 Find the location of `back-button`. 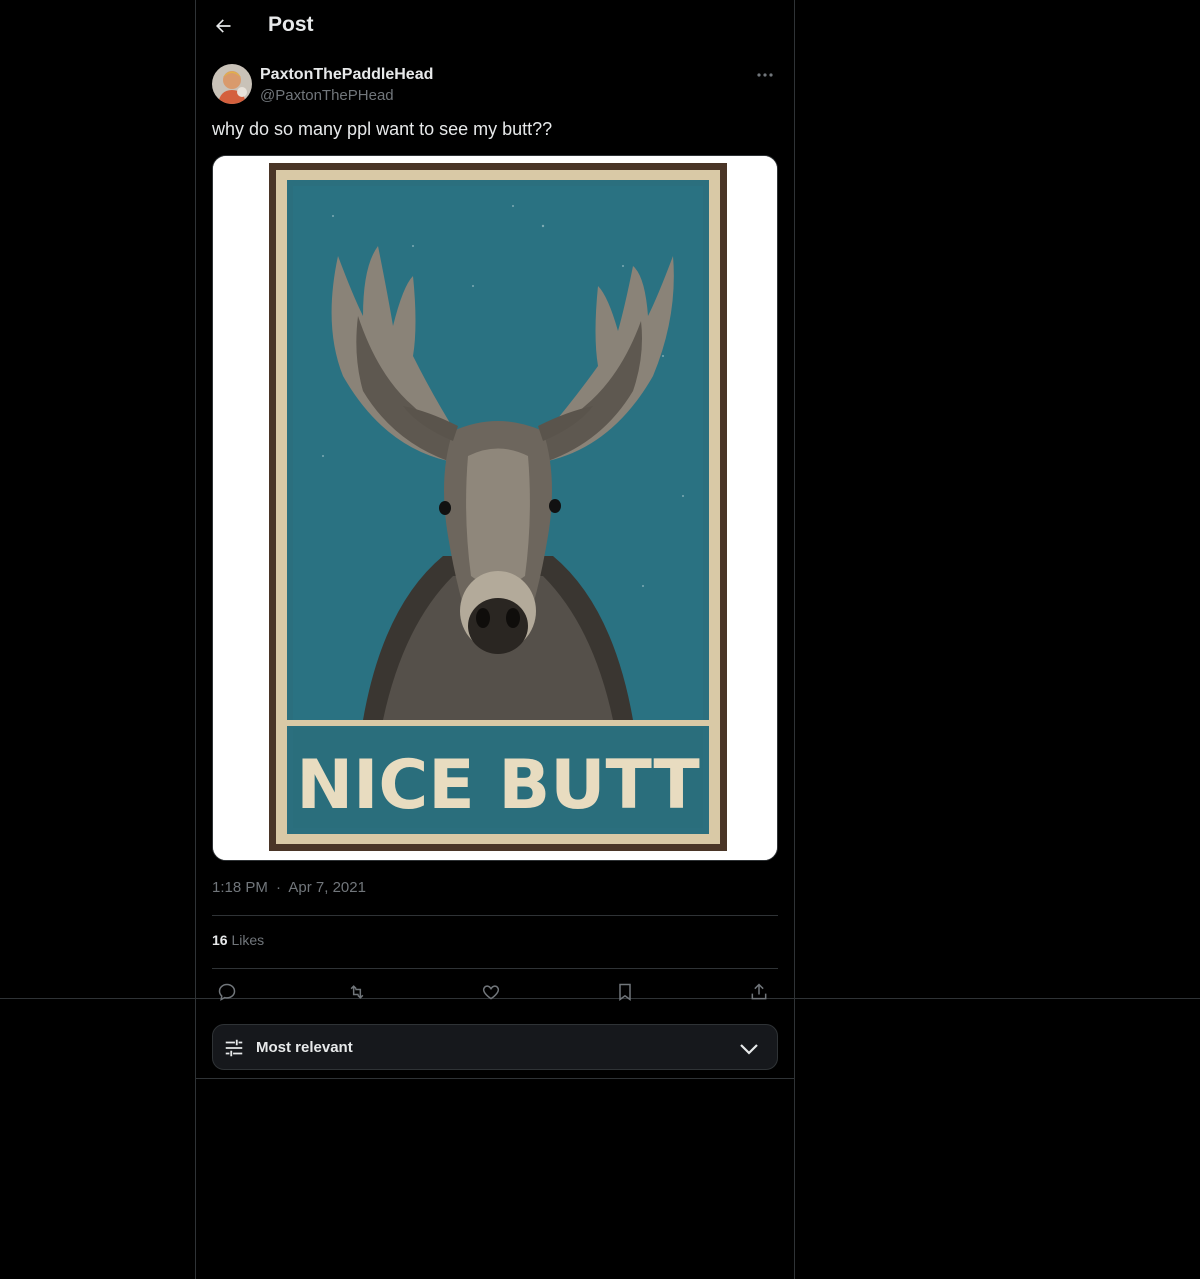

back-button is located at coordinates (223, 26).